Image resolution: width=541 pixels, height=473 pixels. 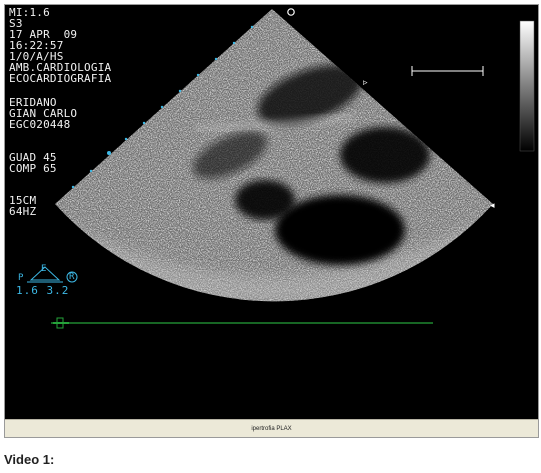 I want to click on frequency-r-label: R, so click(x=72, y=277).